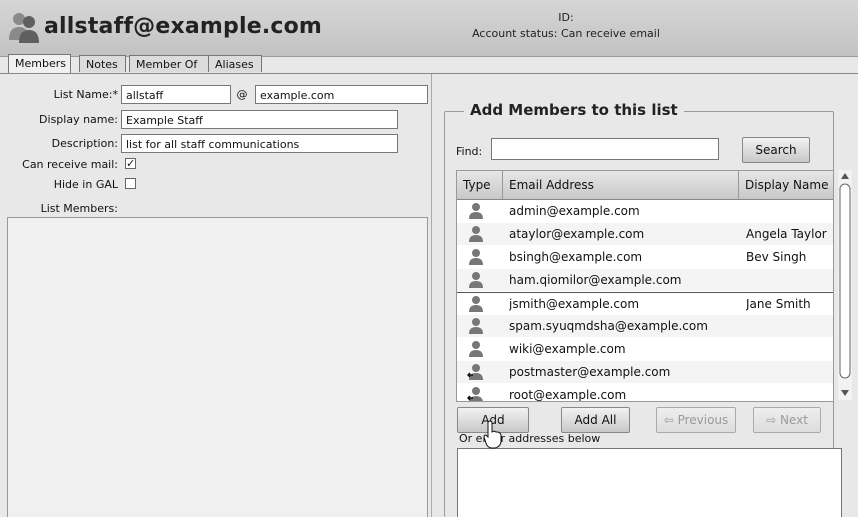  What do you see at coordinates (645, 304) in the screenshot?
I see `table-row: jsmith@example.com Jane Smith` at bounding box center [645, 304].